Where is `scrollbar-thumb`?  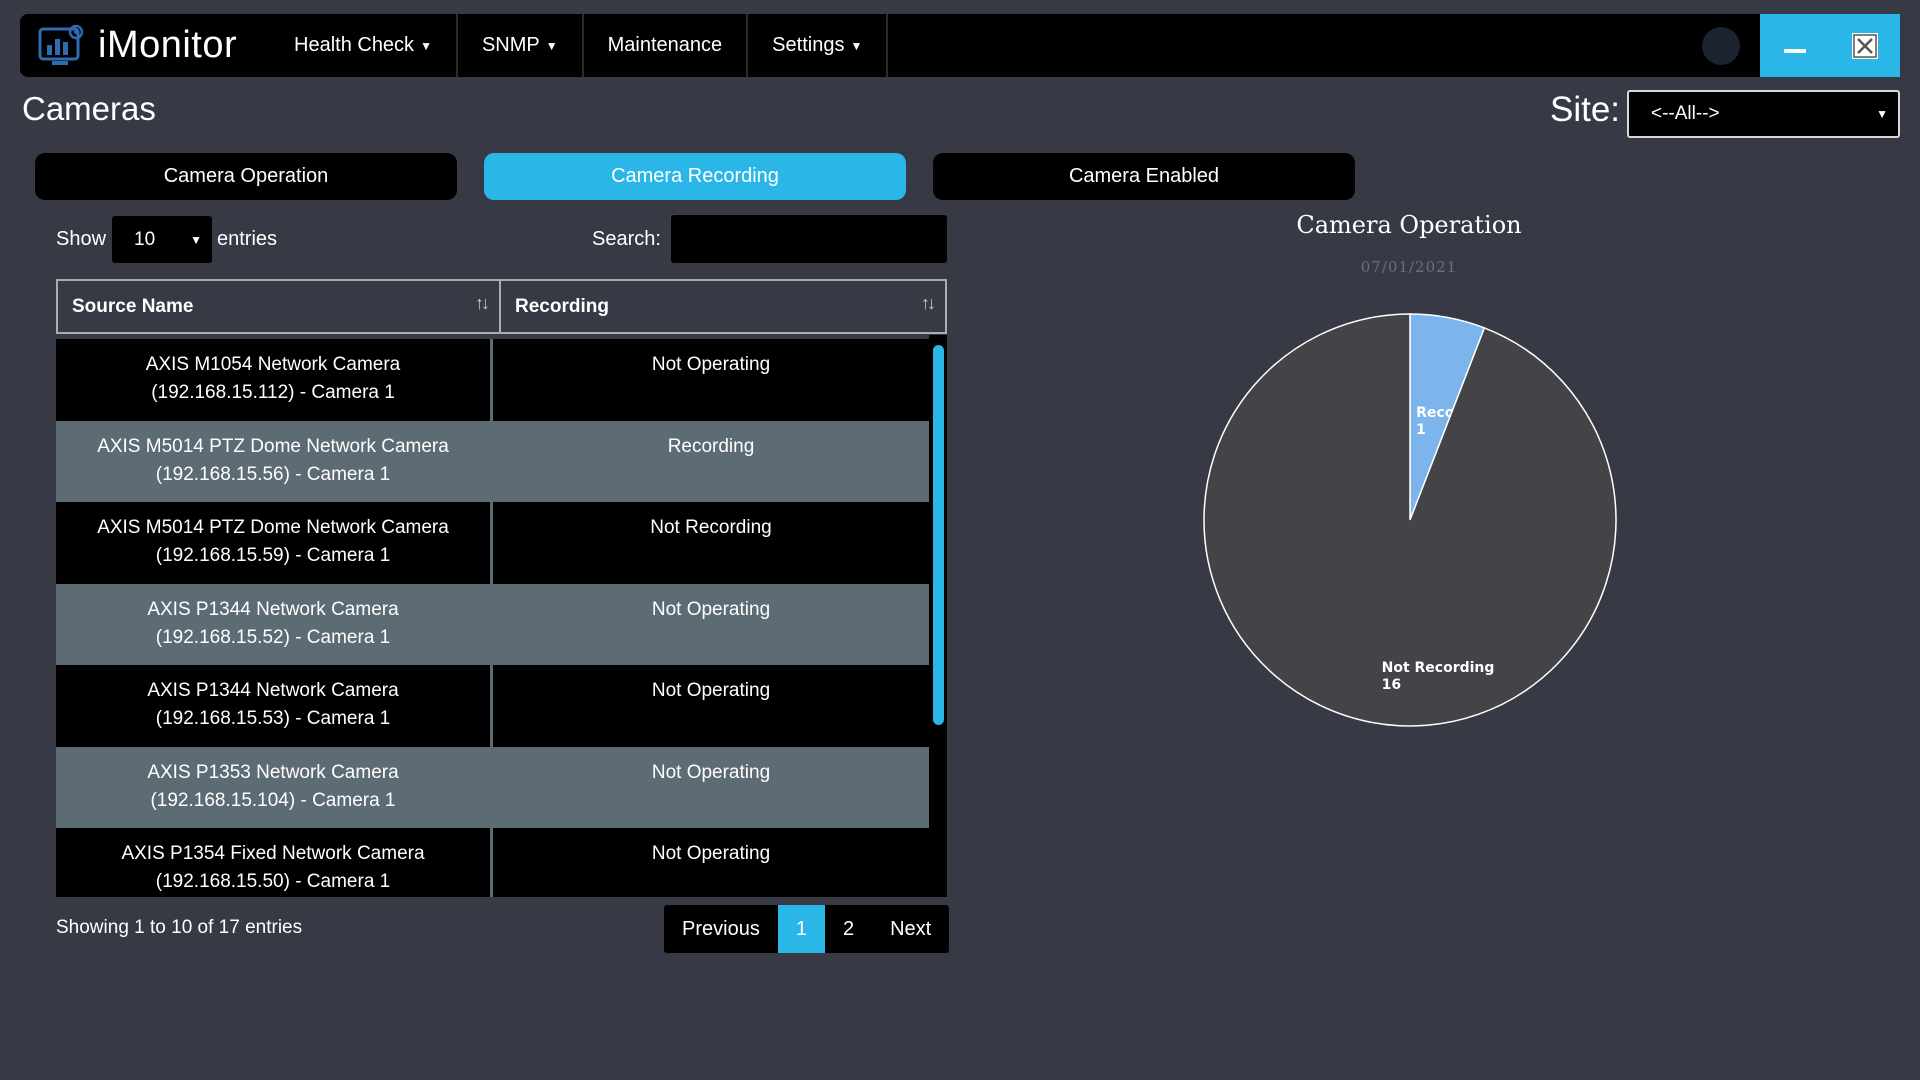 scrollbar-thumb is located at coordinates (938, 535).